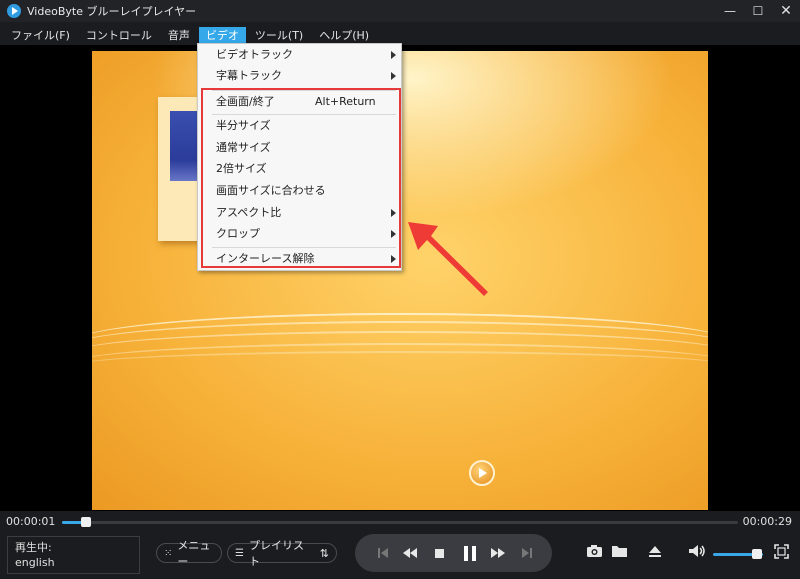 This screenshot has width=800, height=579. I want to click on volume-handle, so click(757, 554).